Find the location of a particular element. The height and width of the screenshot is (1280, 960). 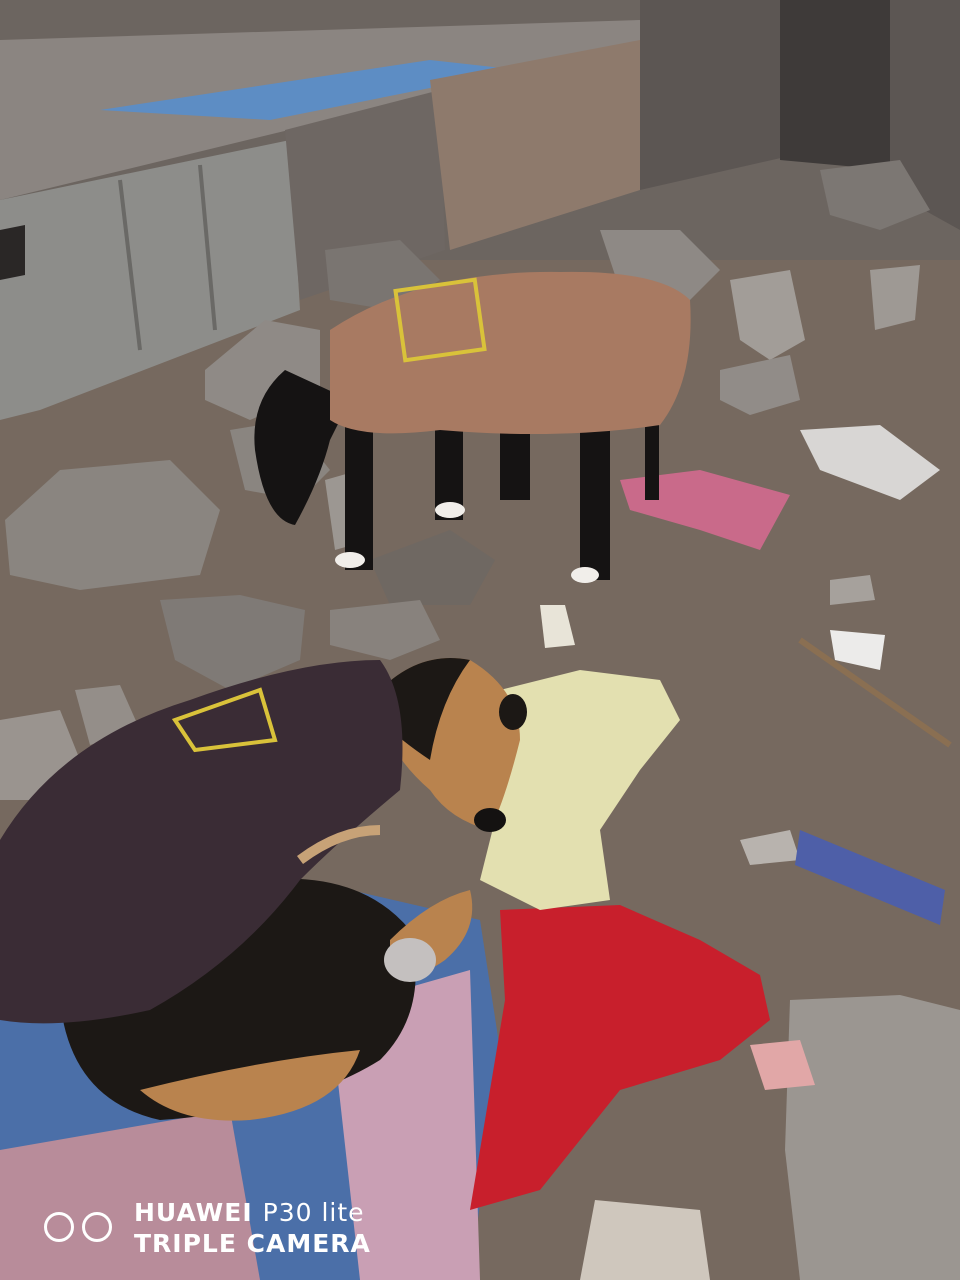

watermark-camera: TRIPLE CAMERA is located at coordinates (252, 1243).